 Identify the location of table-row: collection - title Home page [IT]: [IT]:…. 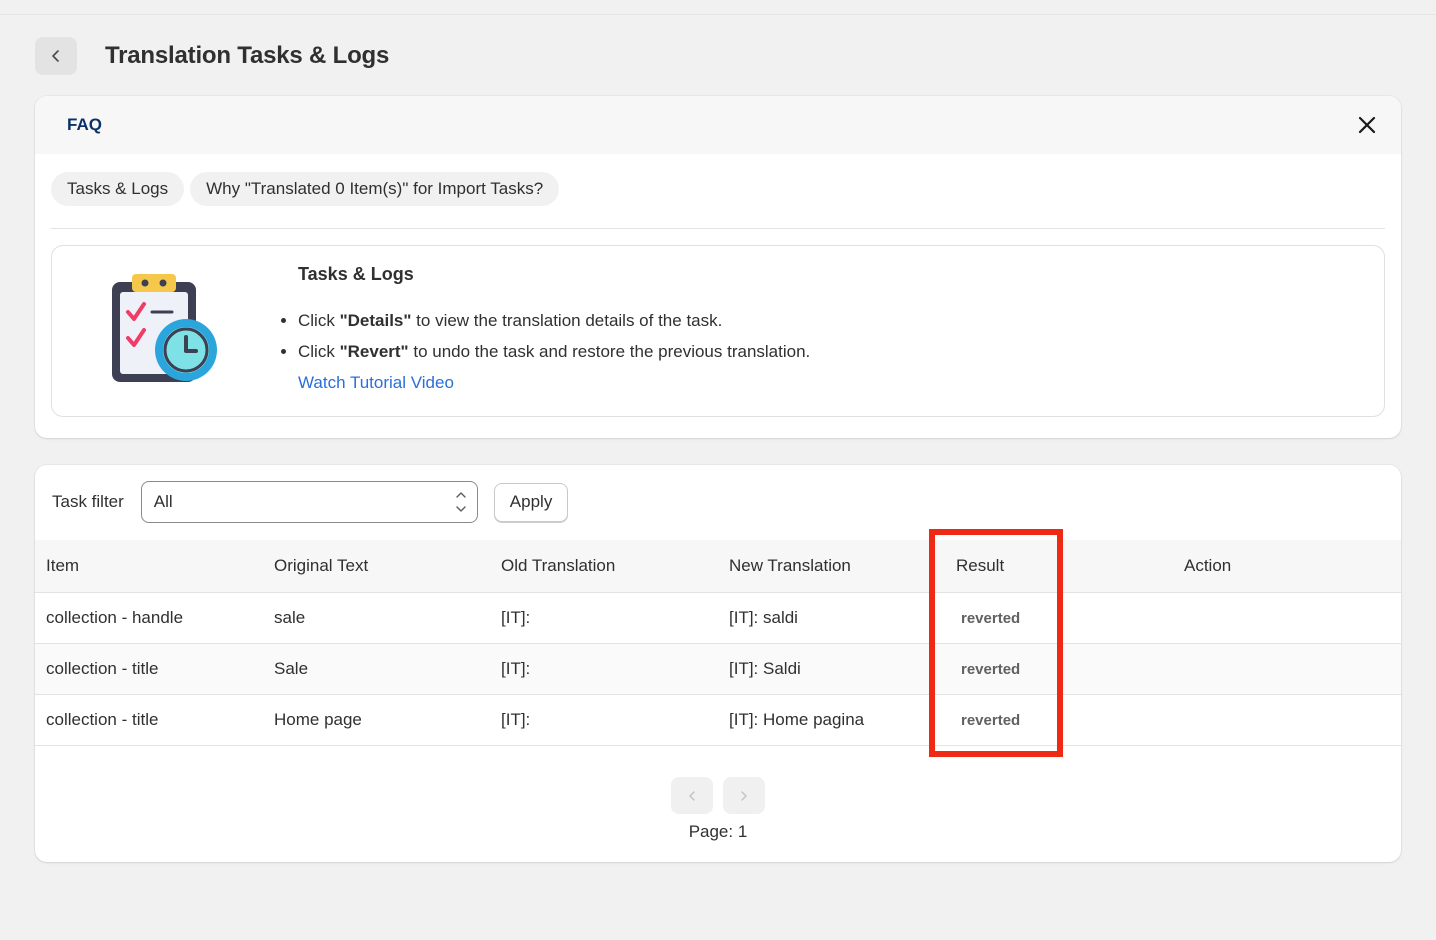
(718, 720).